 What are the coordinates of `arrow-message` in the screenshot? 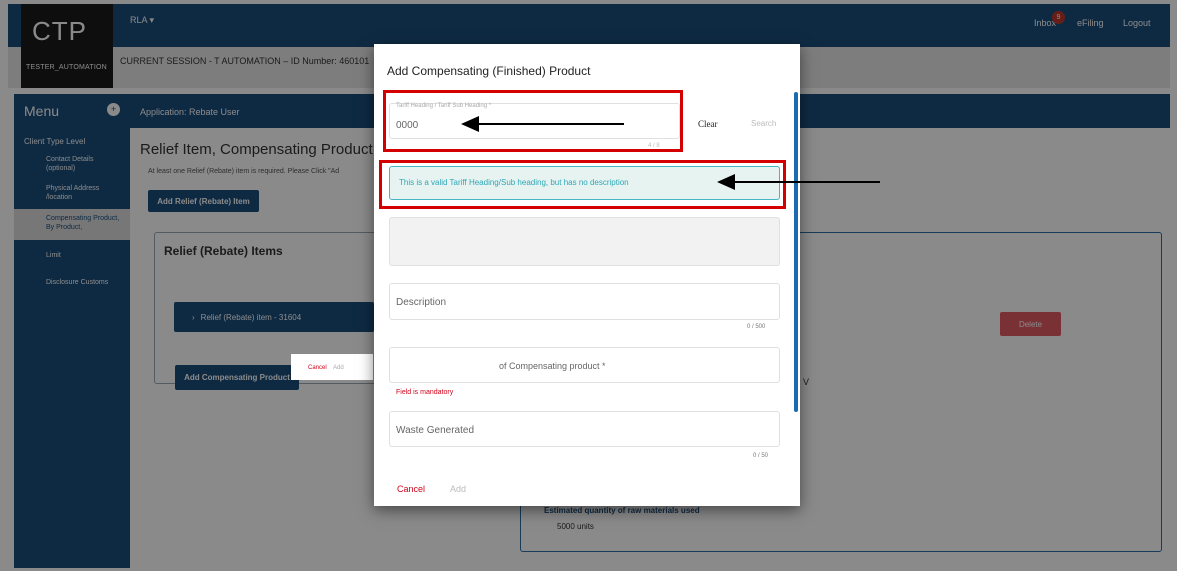 It's located at (798, 182).